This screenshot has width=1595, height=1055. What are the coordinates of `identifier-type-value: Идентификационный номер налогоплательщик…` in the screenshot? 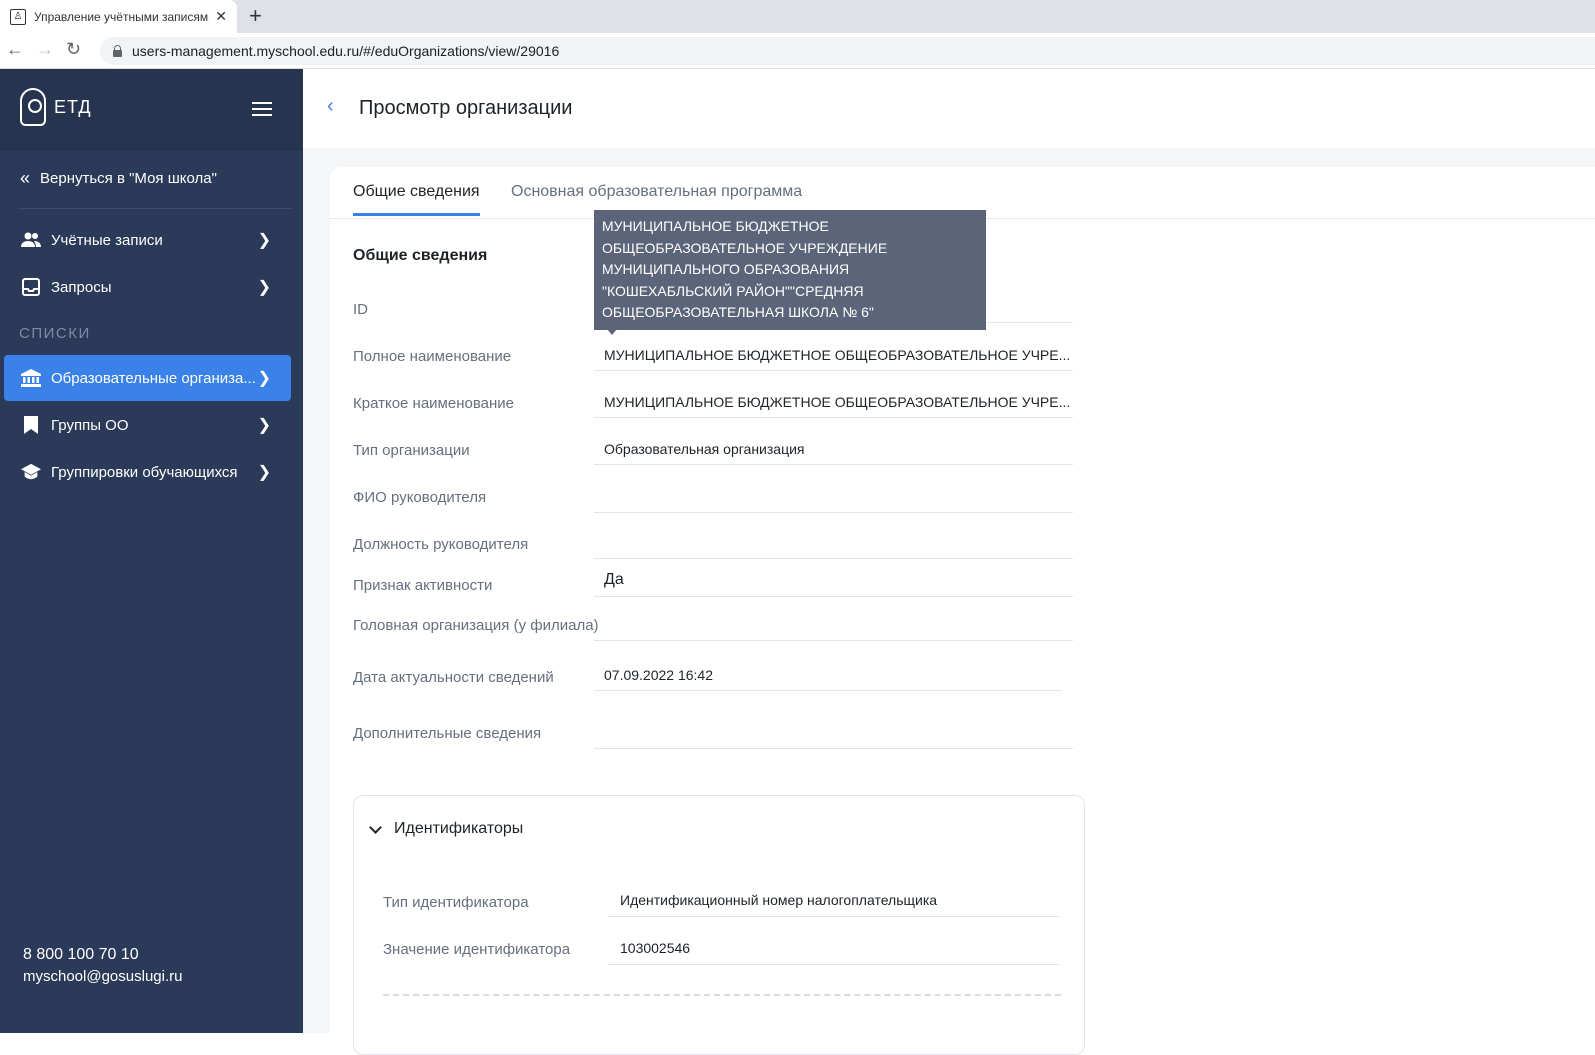 It's located at (834, 904).